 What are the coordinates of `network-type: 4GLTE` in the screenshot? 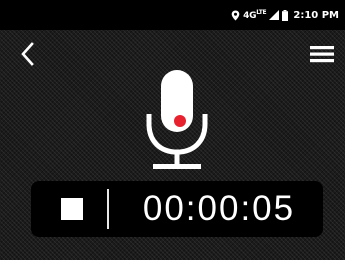 It's located at (255, 15).